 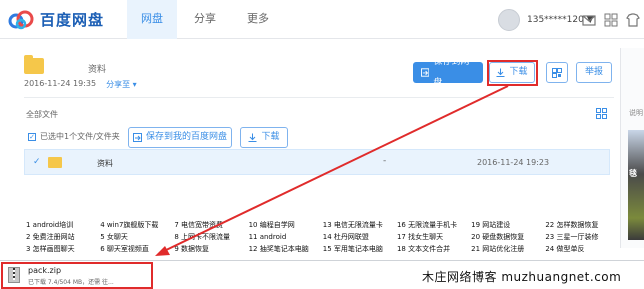 I want to click on main-nav: 网盘 分享 更多, so click(x=206, y=19).